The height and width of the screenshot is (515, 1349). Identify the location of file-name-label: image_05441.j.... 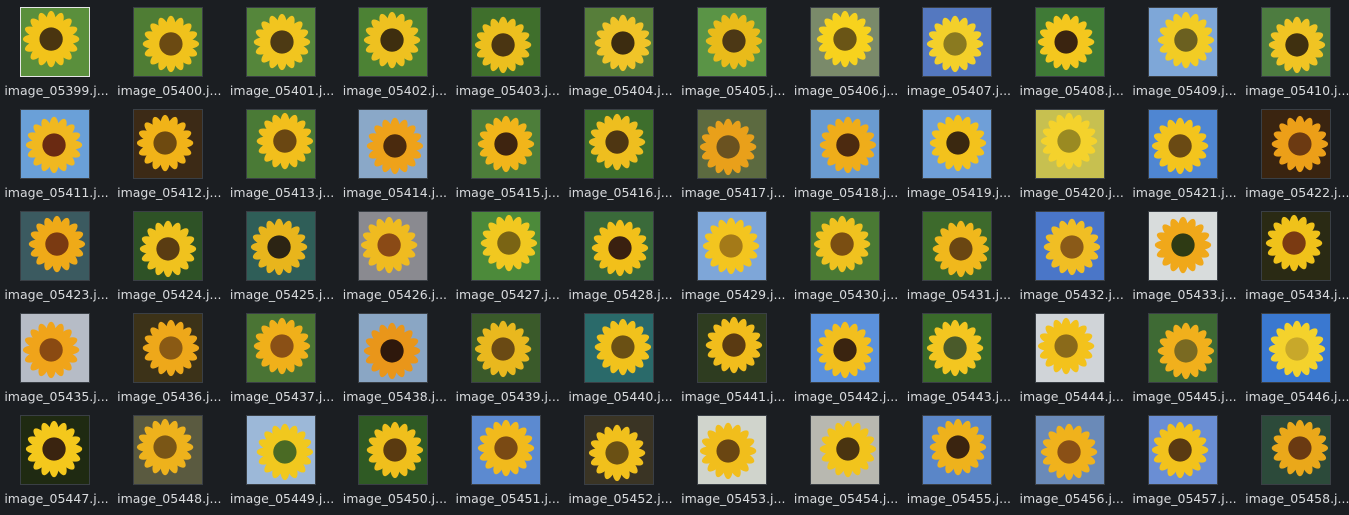
(733, 396).